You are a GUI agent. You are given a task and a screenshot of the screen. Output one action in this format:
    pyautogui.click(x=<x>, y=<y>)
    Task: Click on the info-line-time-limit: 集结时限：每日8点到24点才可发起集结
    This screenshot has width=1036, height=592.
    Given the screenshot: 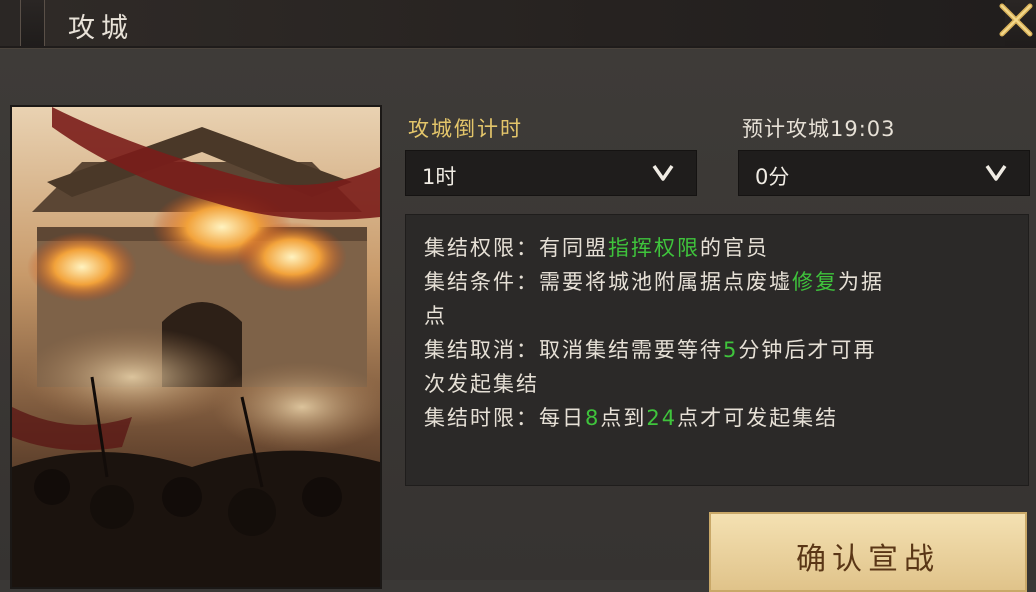 What is the action you would take?
    pyautogui.click(x=631, y=418)
    